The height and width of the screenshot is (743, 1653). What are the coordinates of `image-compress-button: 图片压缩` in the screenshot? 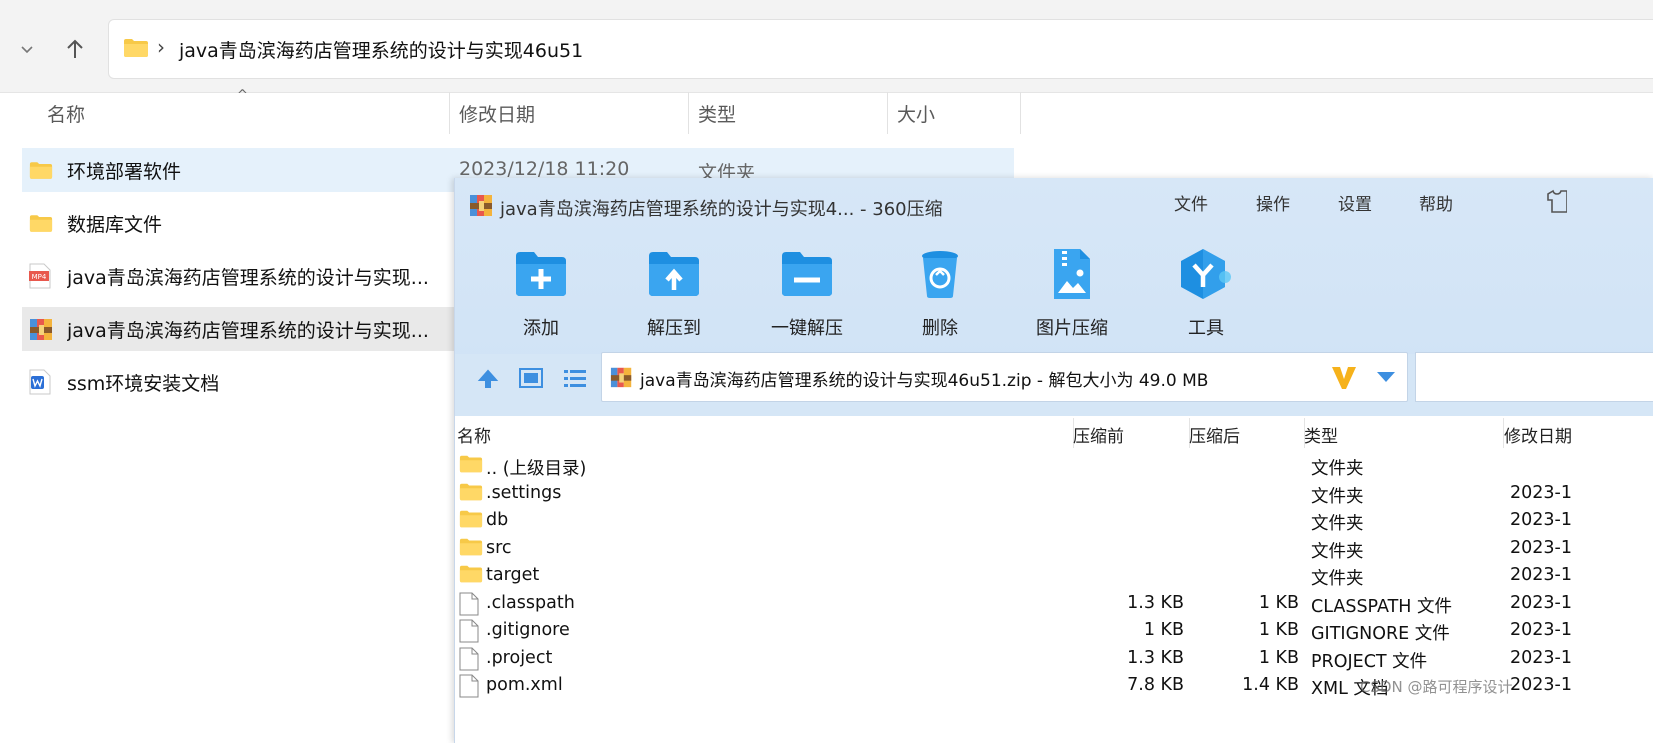 It's located at (1072, 292).